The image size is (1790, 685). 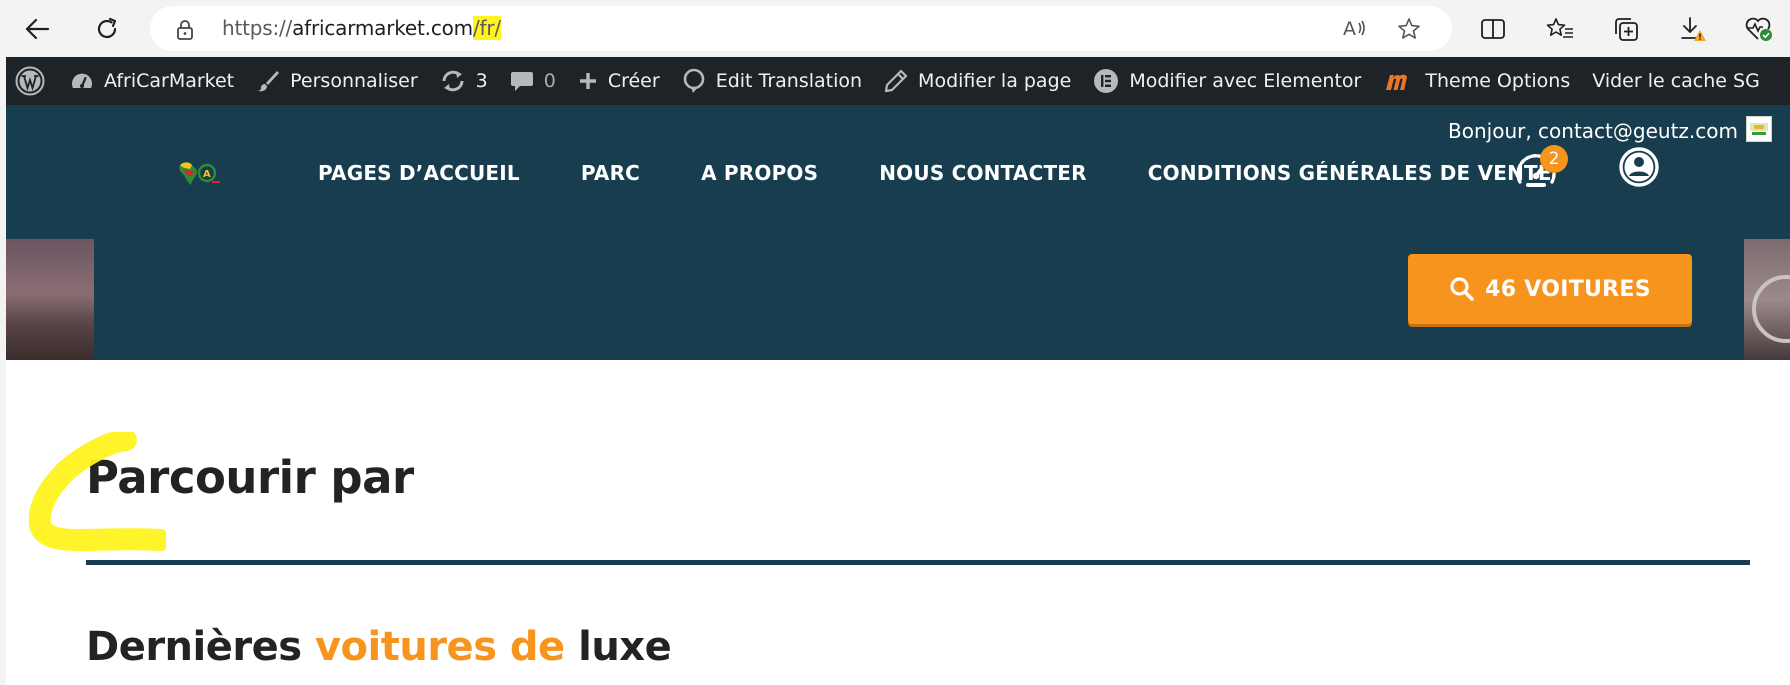 I want to click on read-aloud-icon: A, so click(x=1355, y=30).